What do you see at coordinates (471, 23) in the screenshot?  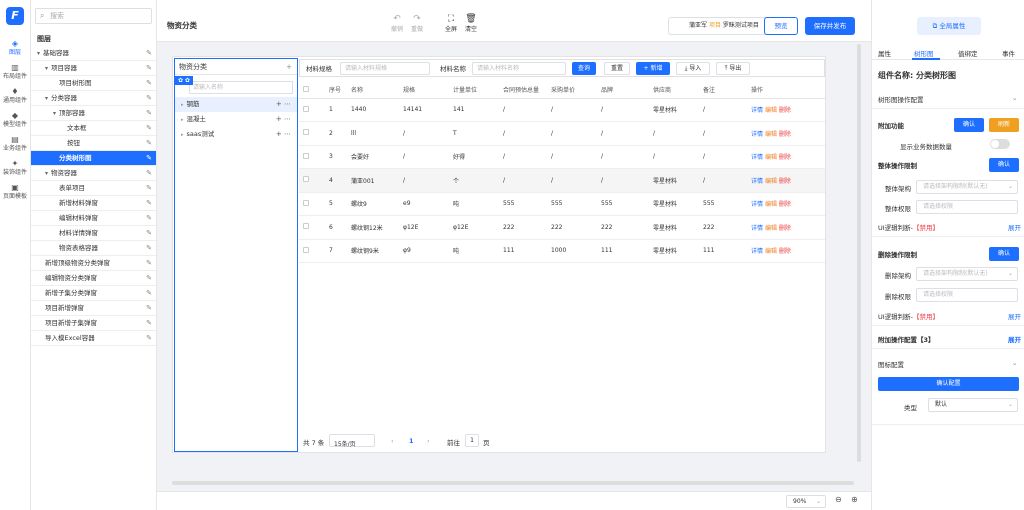 I see `trash-button: 🗑 清空` at bounding box center [471, 23].